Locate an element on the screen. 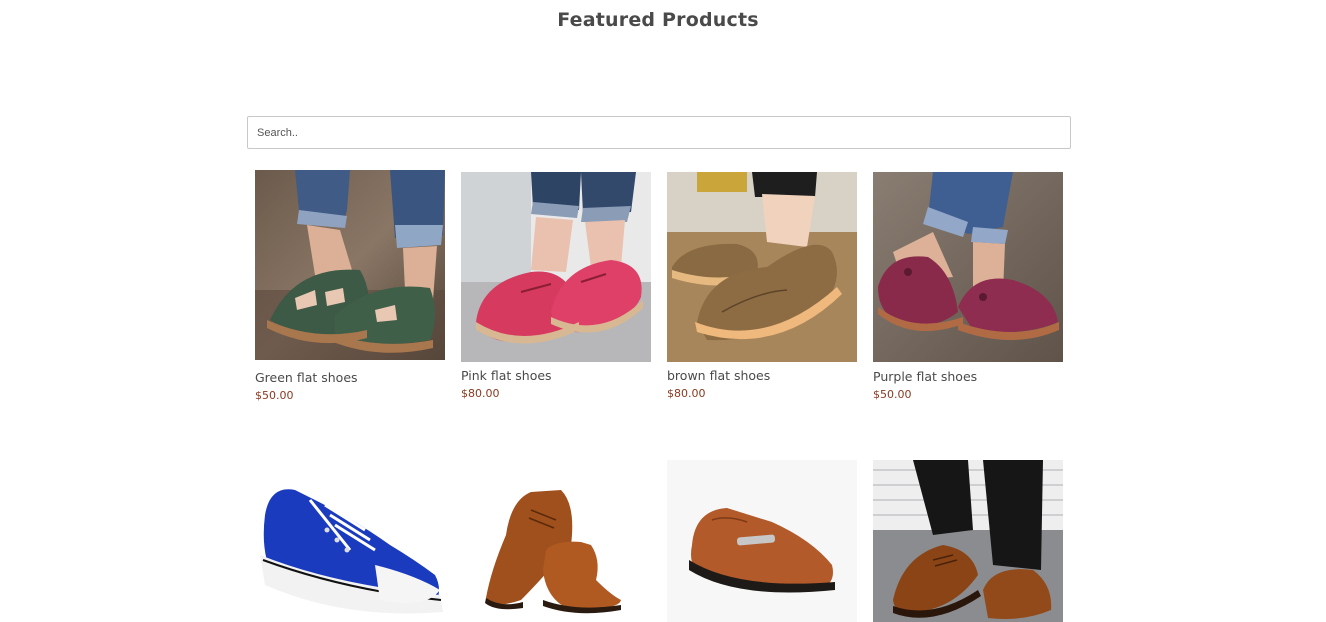  product-image-blue-sneaker is located at coordinates (350, 541).